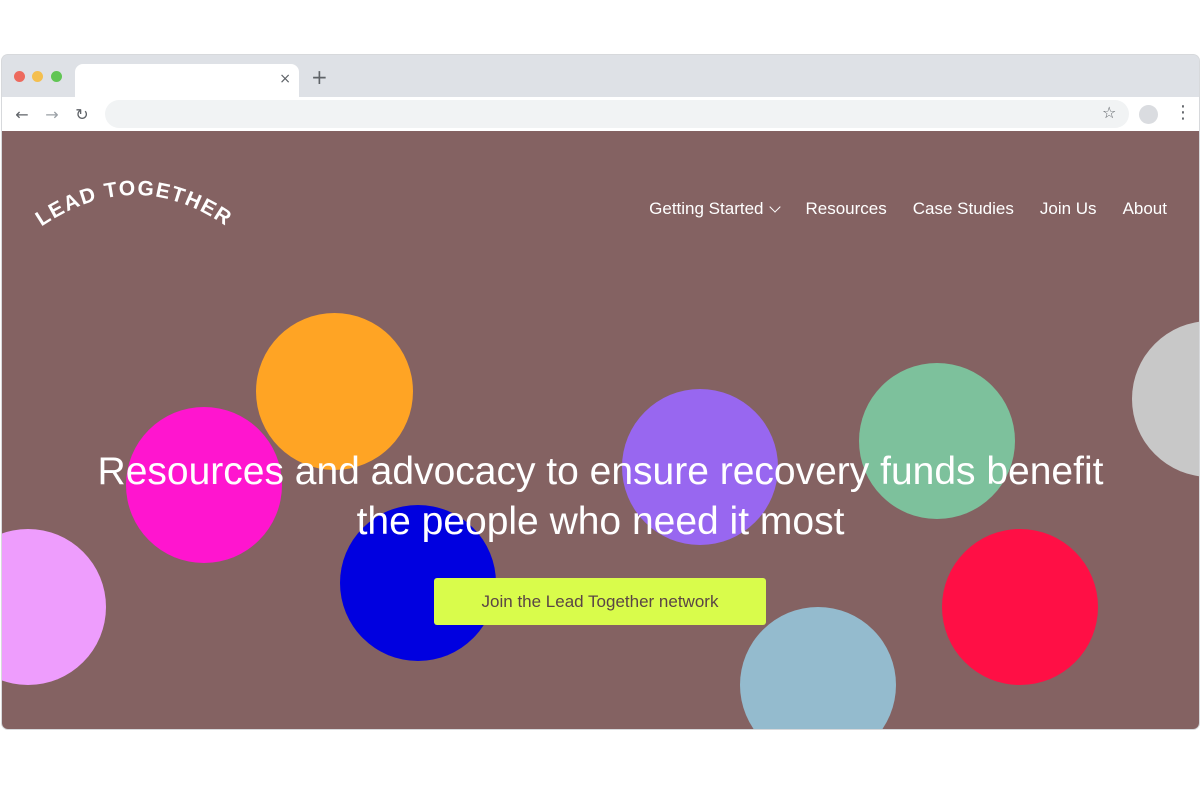  What do you see at coordinates (1068, 209) in the screenshot?
I see `nav-join-us: Join Us` at bounding box center [1068, 209].